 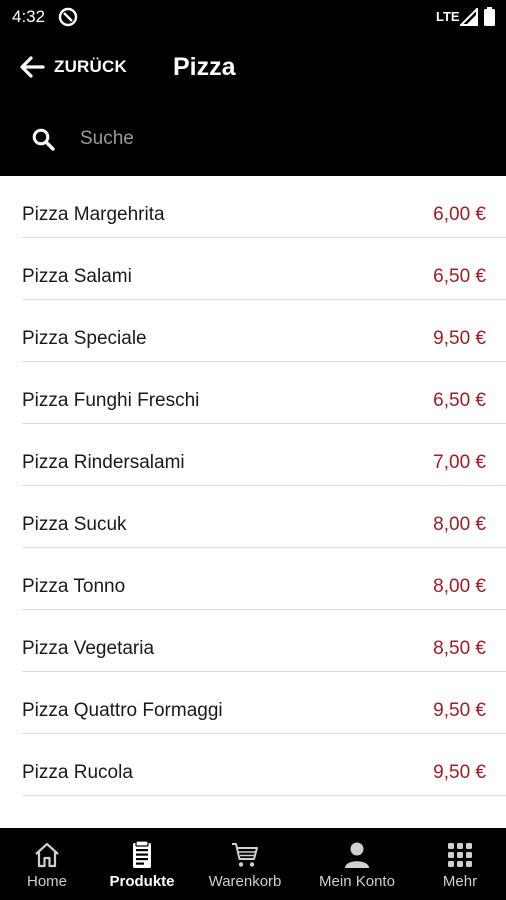 What do you see at coordinates (77, 772) in the screenshot?
I see `product-name: Pizza Rucola` at bounding box center [77, 772].